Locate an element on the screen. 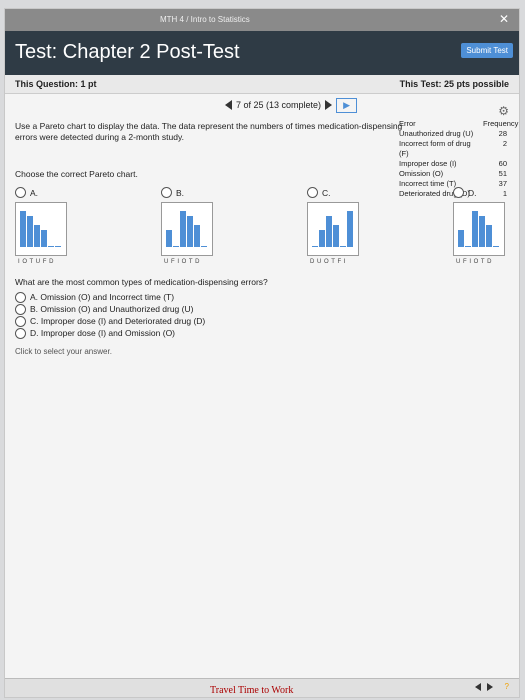 The image size is (525, 700). answer-option: D. Improper dose (I) and Omission (O) is located at coordinates (110, 333).